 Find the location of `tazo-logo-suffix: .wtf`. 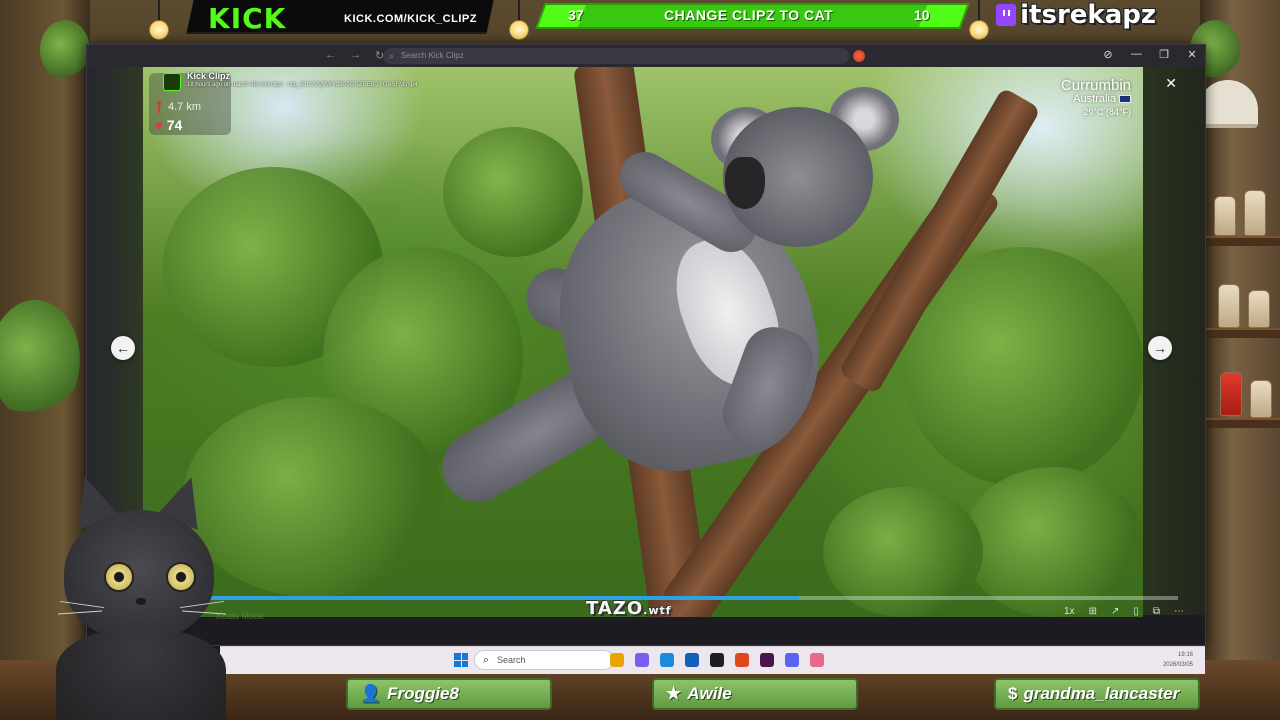

tazo-logo-suffix: .wtf is located at coordinates (657, 610).